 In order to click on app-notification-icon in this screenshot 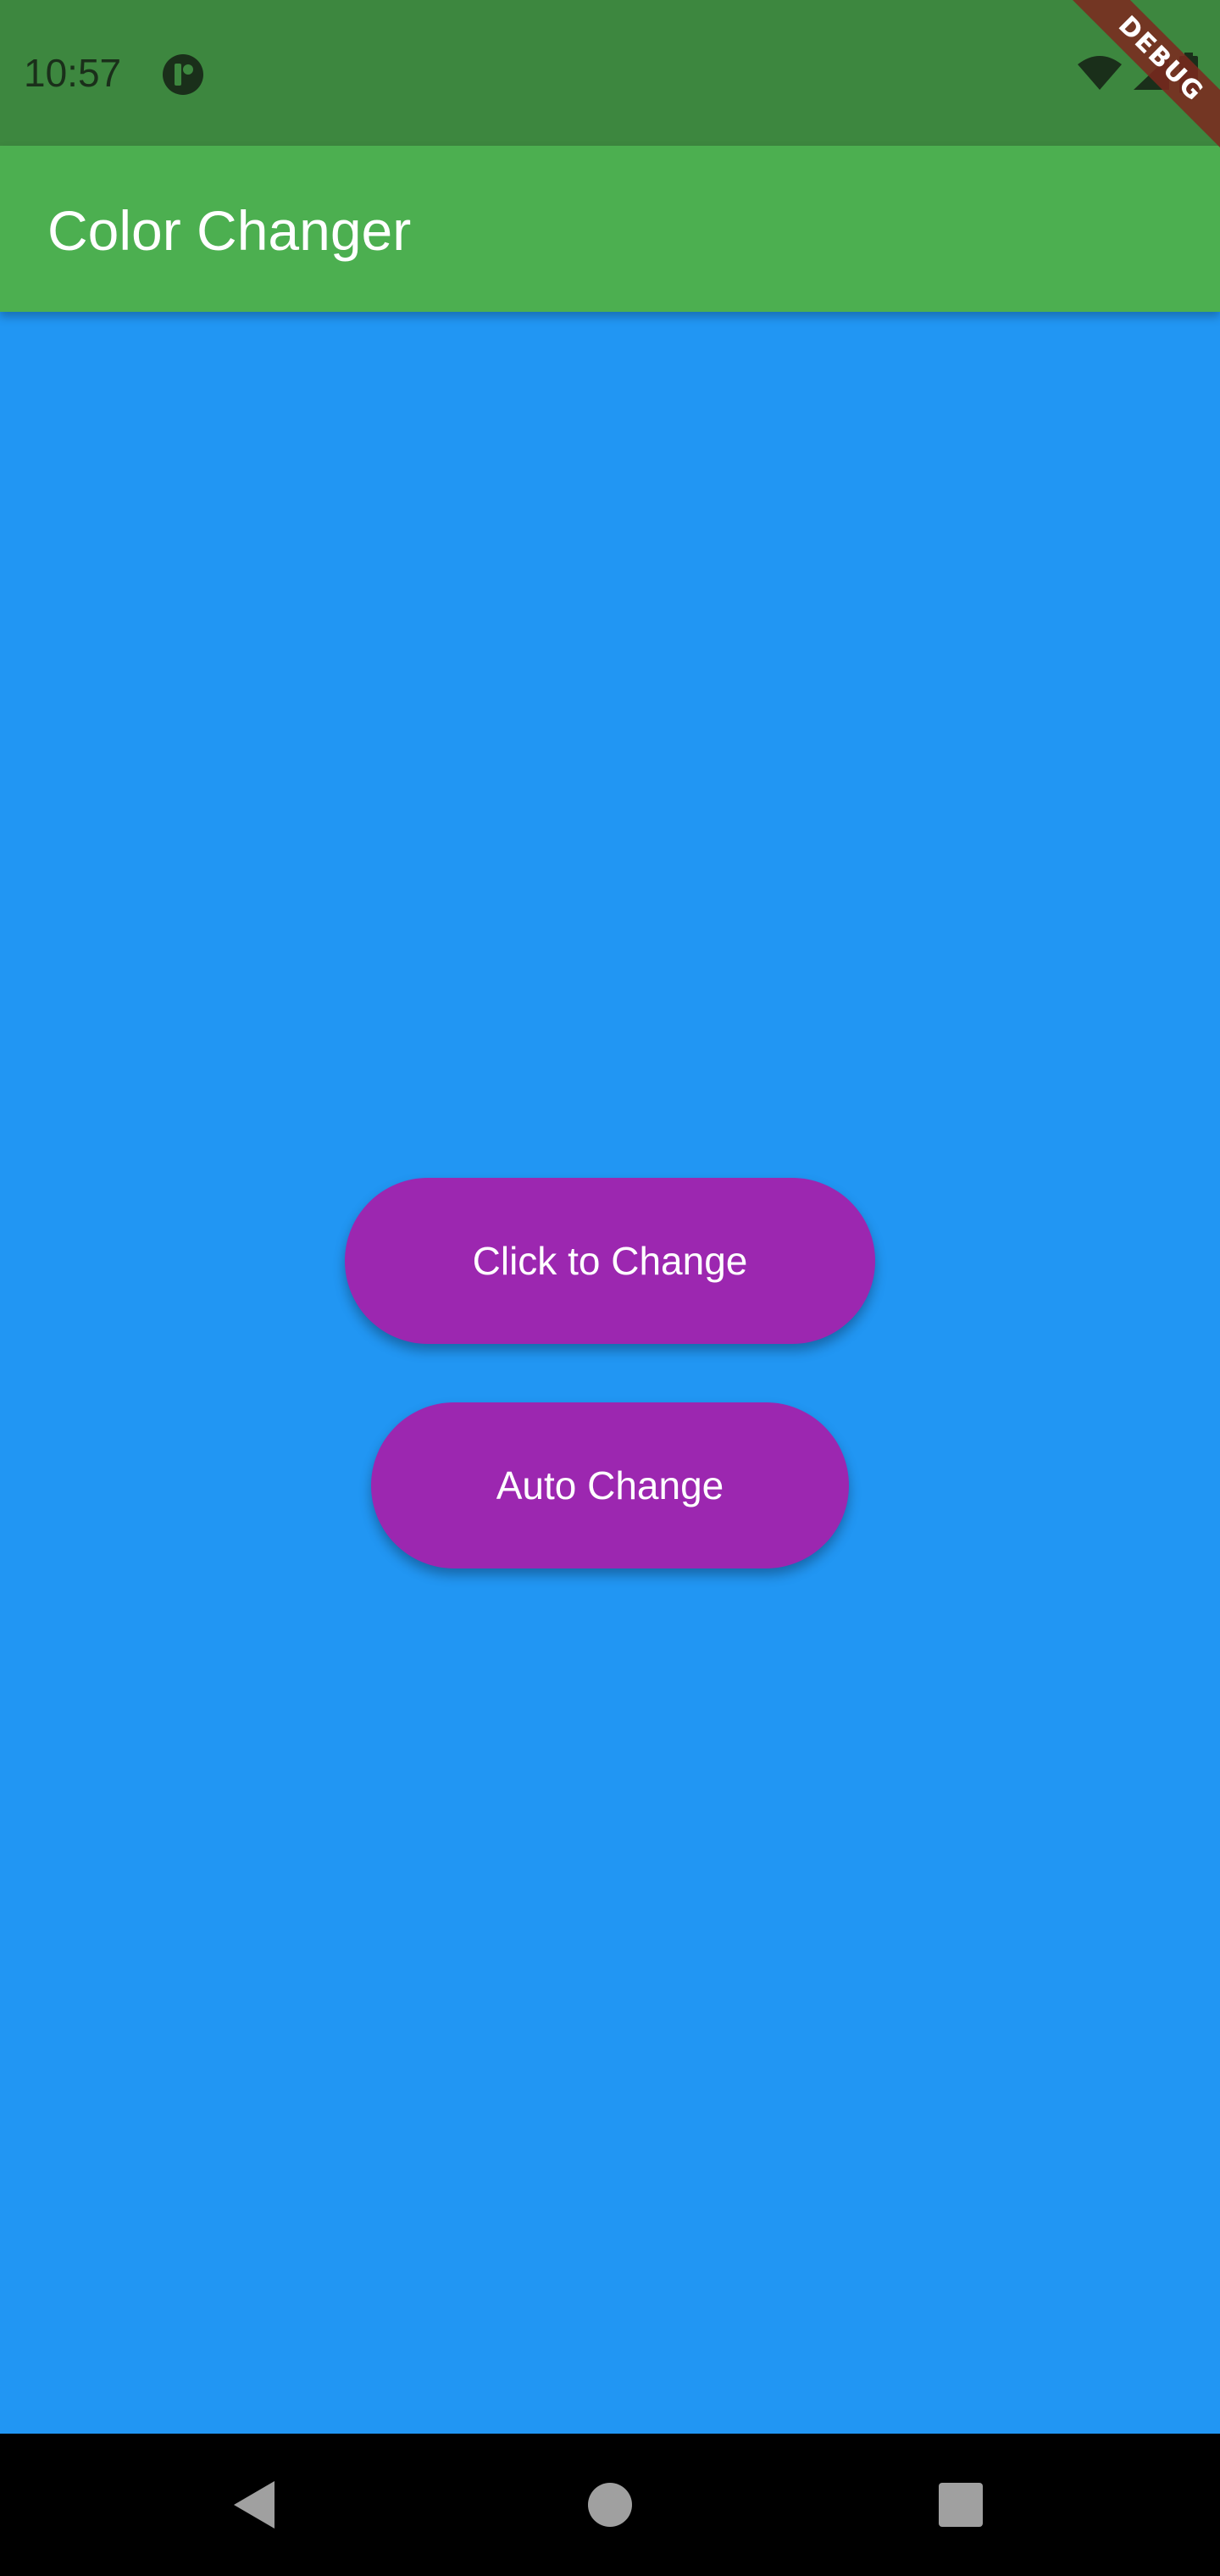, I will do `click(183, 75)`.